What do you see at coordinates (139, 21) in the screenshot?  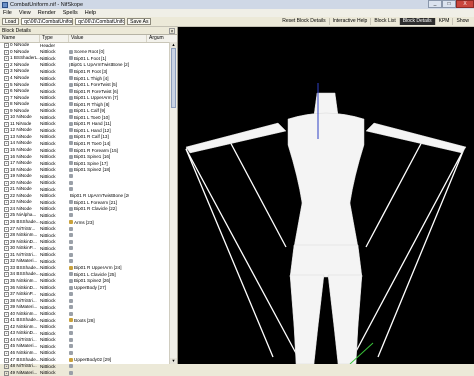 I see `save-as-button: Save As` at bounding box center [139, 21].